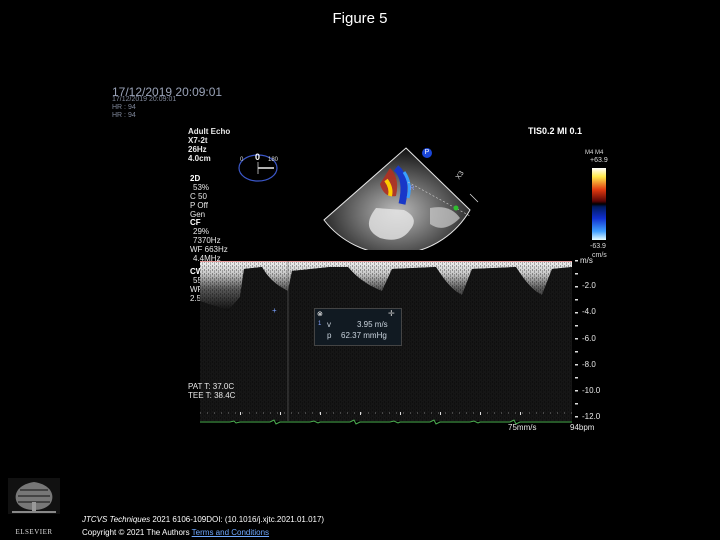 Image resolution: width=720 pixels, height=540 pixels. I want to click on colorbar-unit: cm/s, so click(599, 255).